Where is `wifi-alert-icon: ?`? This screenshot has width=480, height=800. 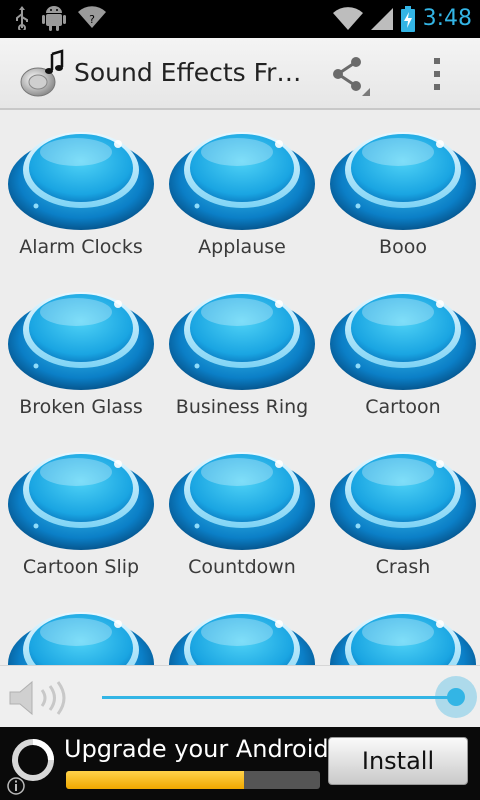
wifi-alert-icon: ? is located at coordinates (92, 18).